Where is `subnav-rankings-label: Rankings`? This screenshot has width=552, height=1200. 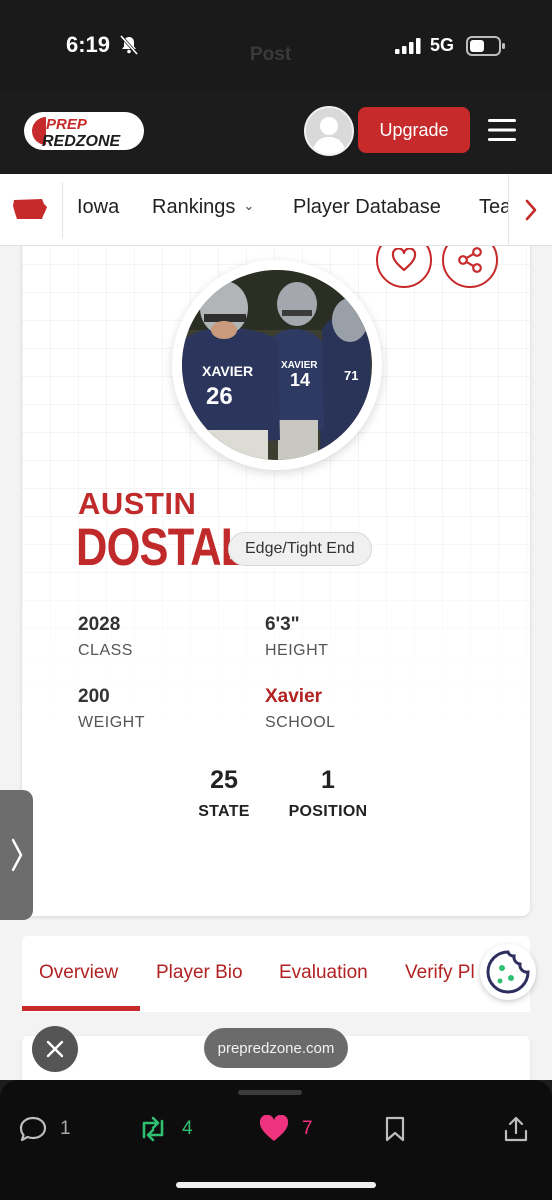
subnav-rankings-label: Rankings is located at coordinates (194, 207).